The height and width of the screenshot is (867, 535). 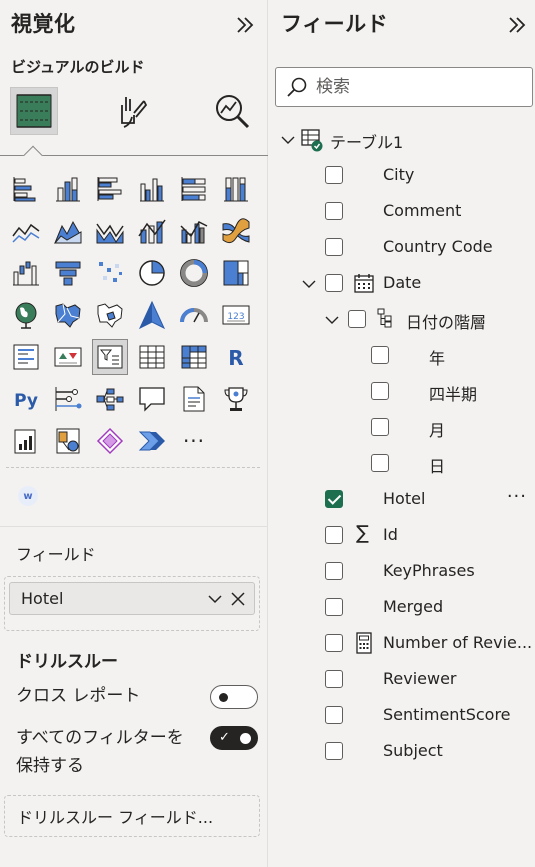 What do you see at coordinates (110, 315) in the screenshot?
I see `visual-type-shape-map` at bounding box center [110, 315].